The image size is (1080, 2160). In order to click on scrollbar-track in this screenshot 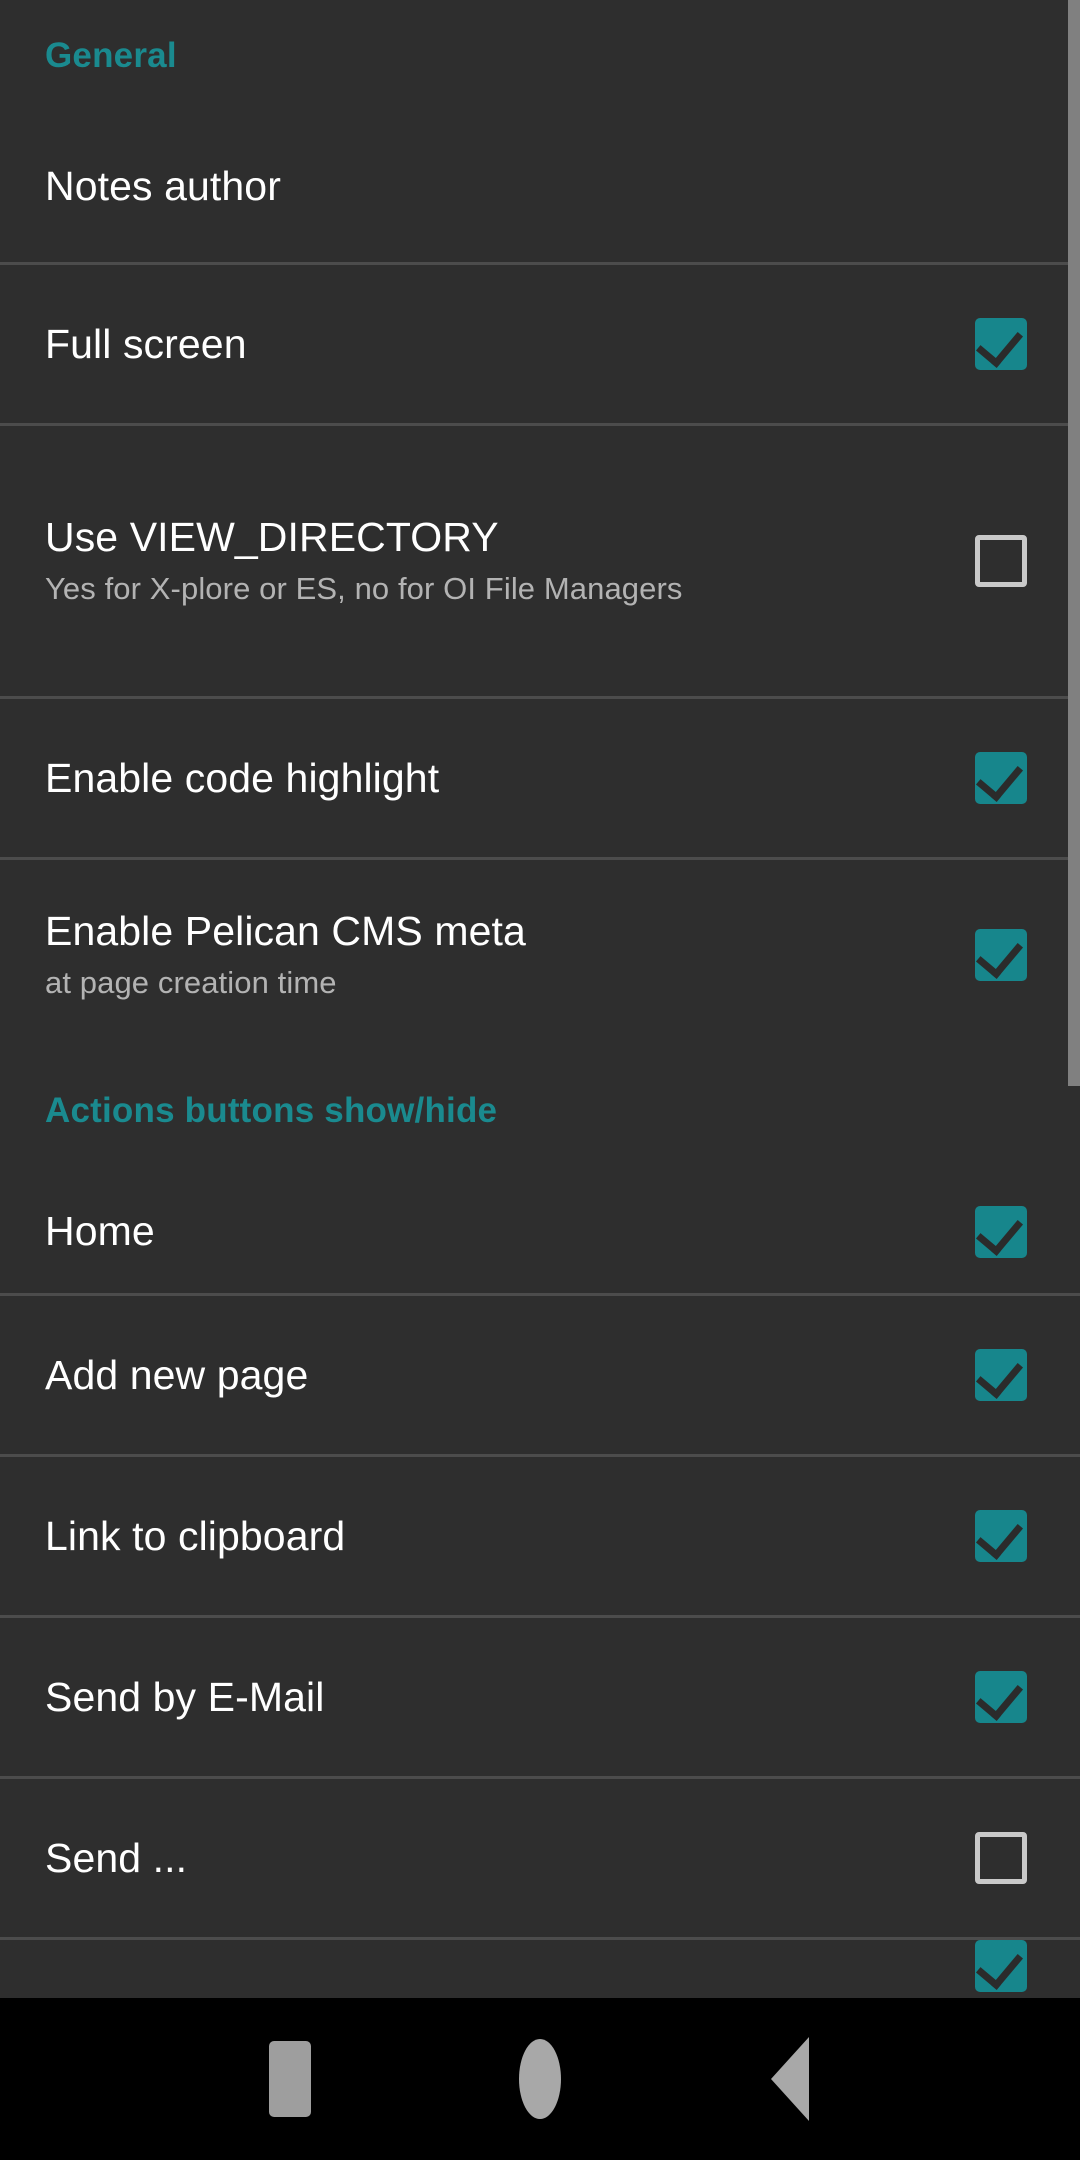, I will do `click(1074, 999)`.